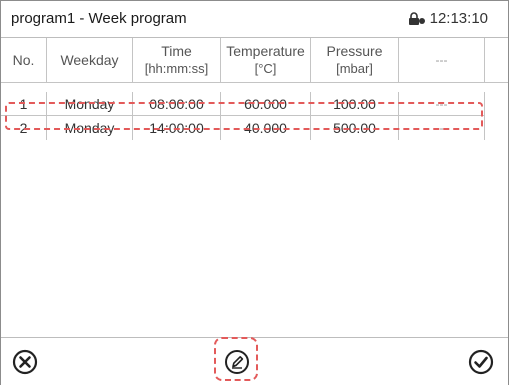 The image size is (509, 385). I want to click on table-row-selected: 2 Monday 14:00:00 40.000 500.00 ---, so click(254, 128).